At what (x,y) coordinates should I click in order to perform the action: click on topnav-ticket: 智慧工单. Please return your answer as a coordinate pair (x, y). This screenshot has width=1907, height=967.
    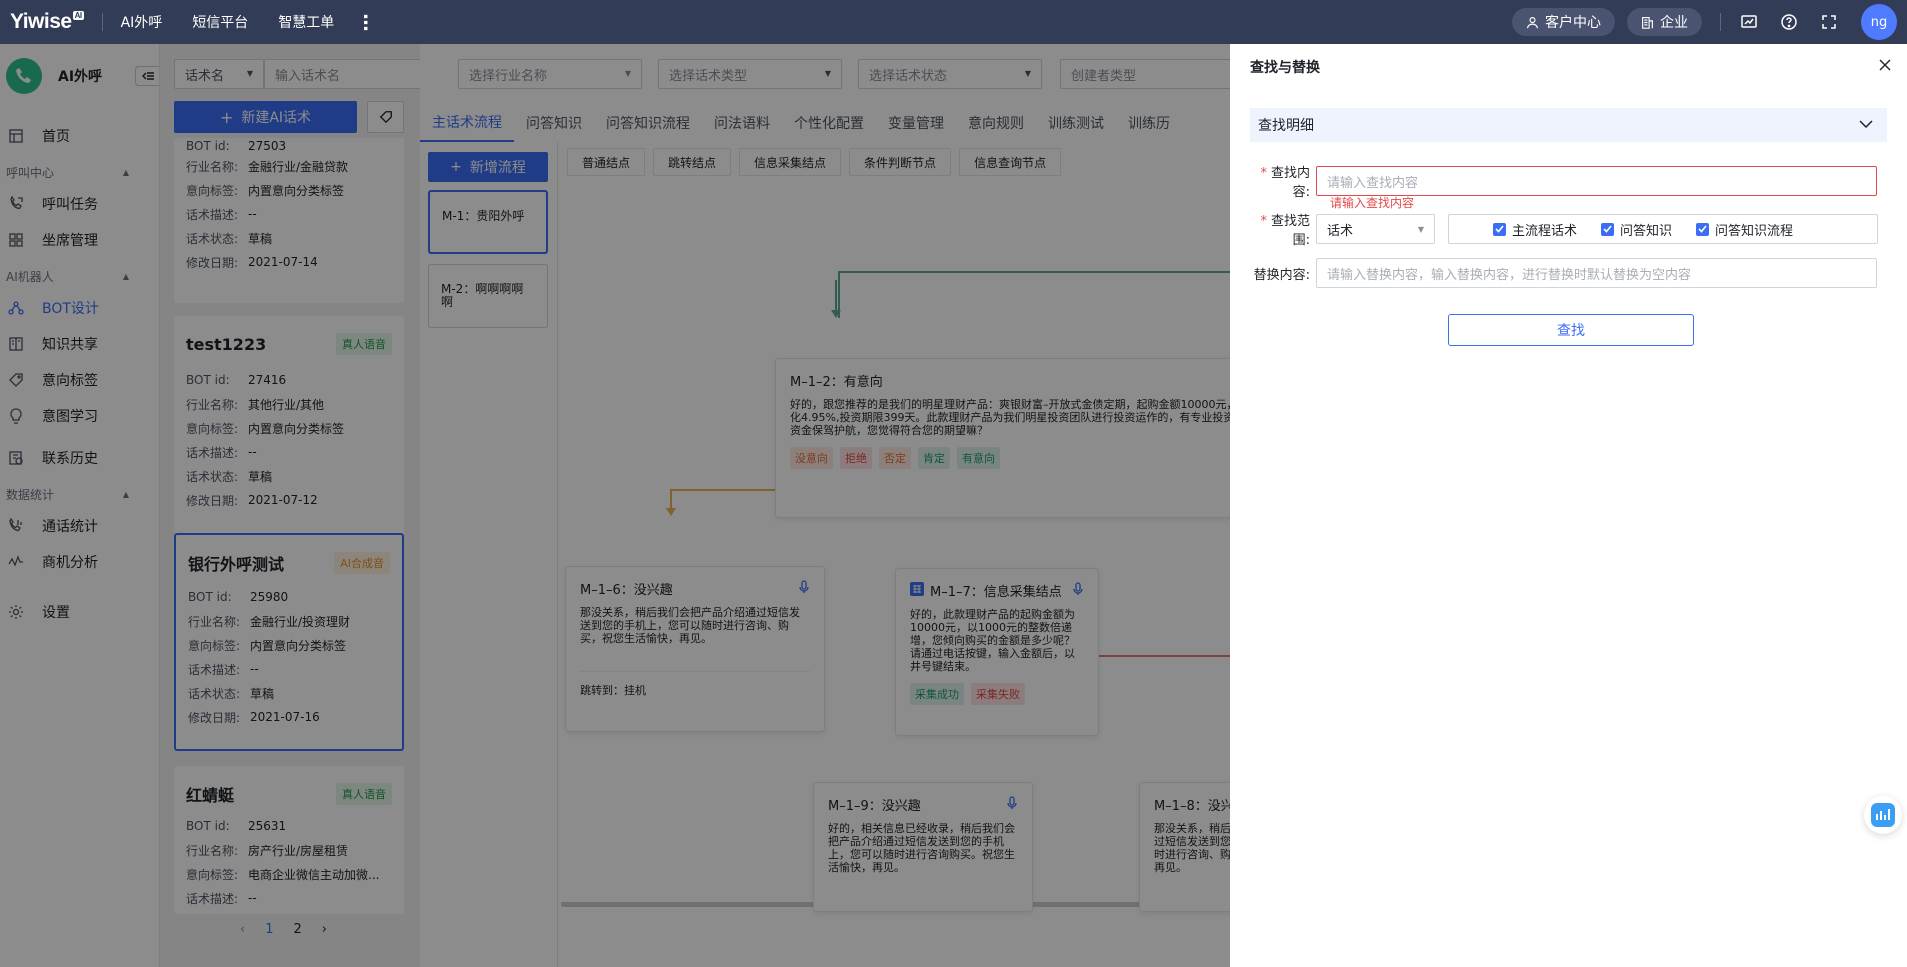
    Looking at the image, I should click on (306, 22).